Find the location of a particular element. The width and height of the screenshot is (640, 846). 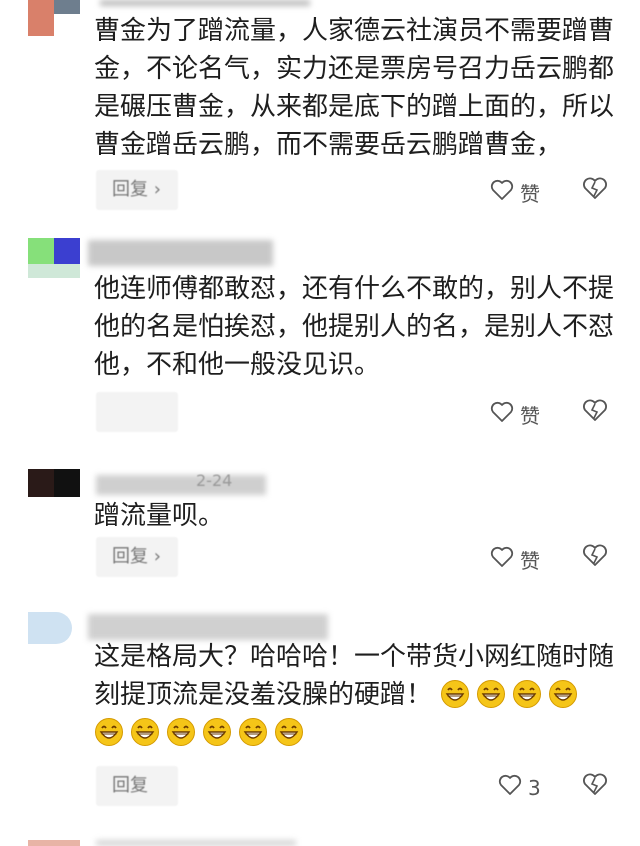

comment-text: 蹭流量呗。 is located at coordinates (159, 516).